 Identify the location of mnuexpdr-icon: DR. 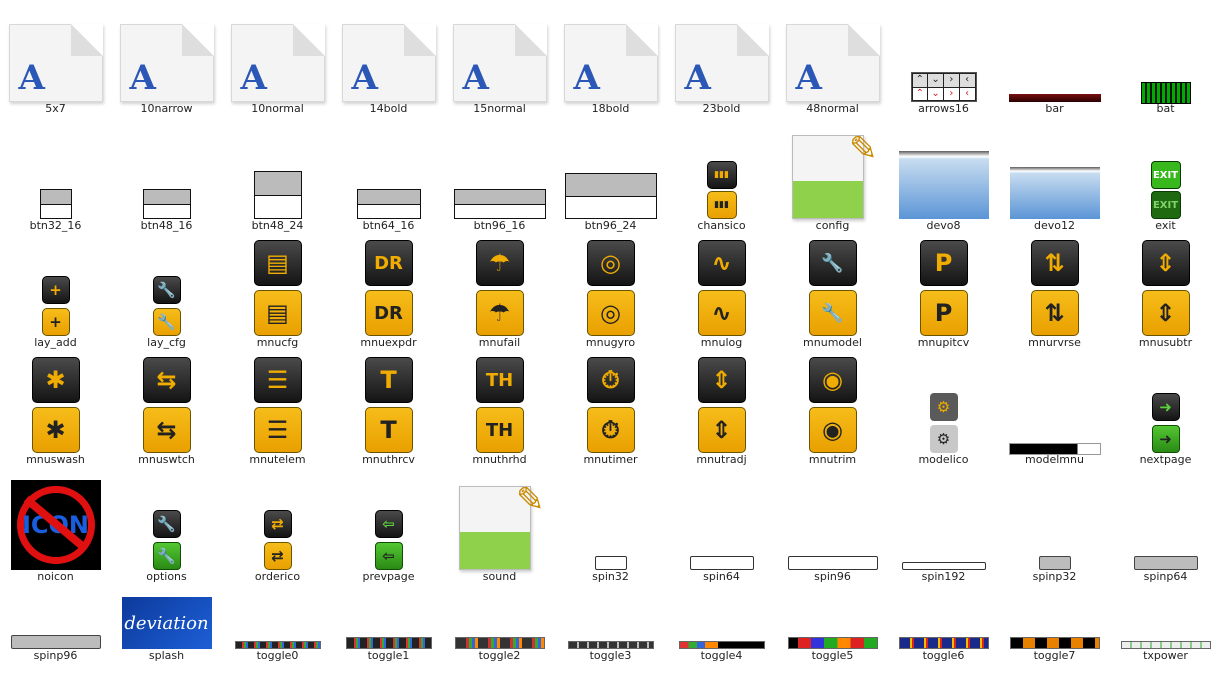
(388, 313).